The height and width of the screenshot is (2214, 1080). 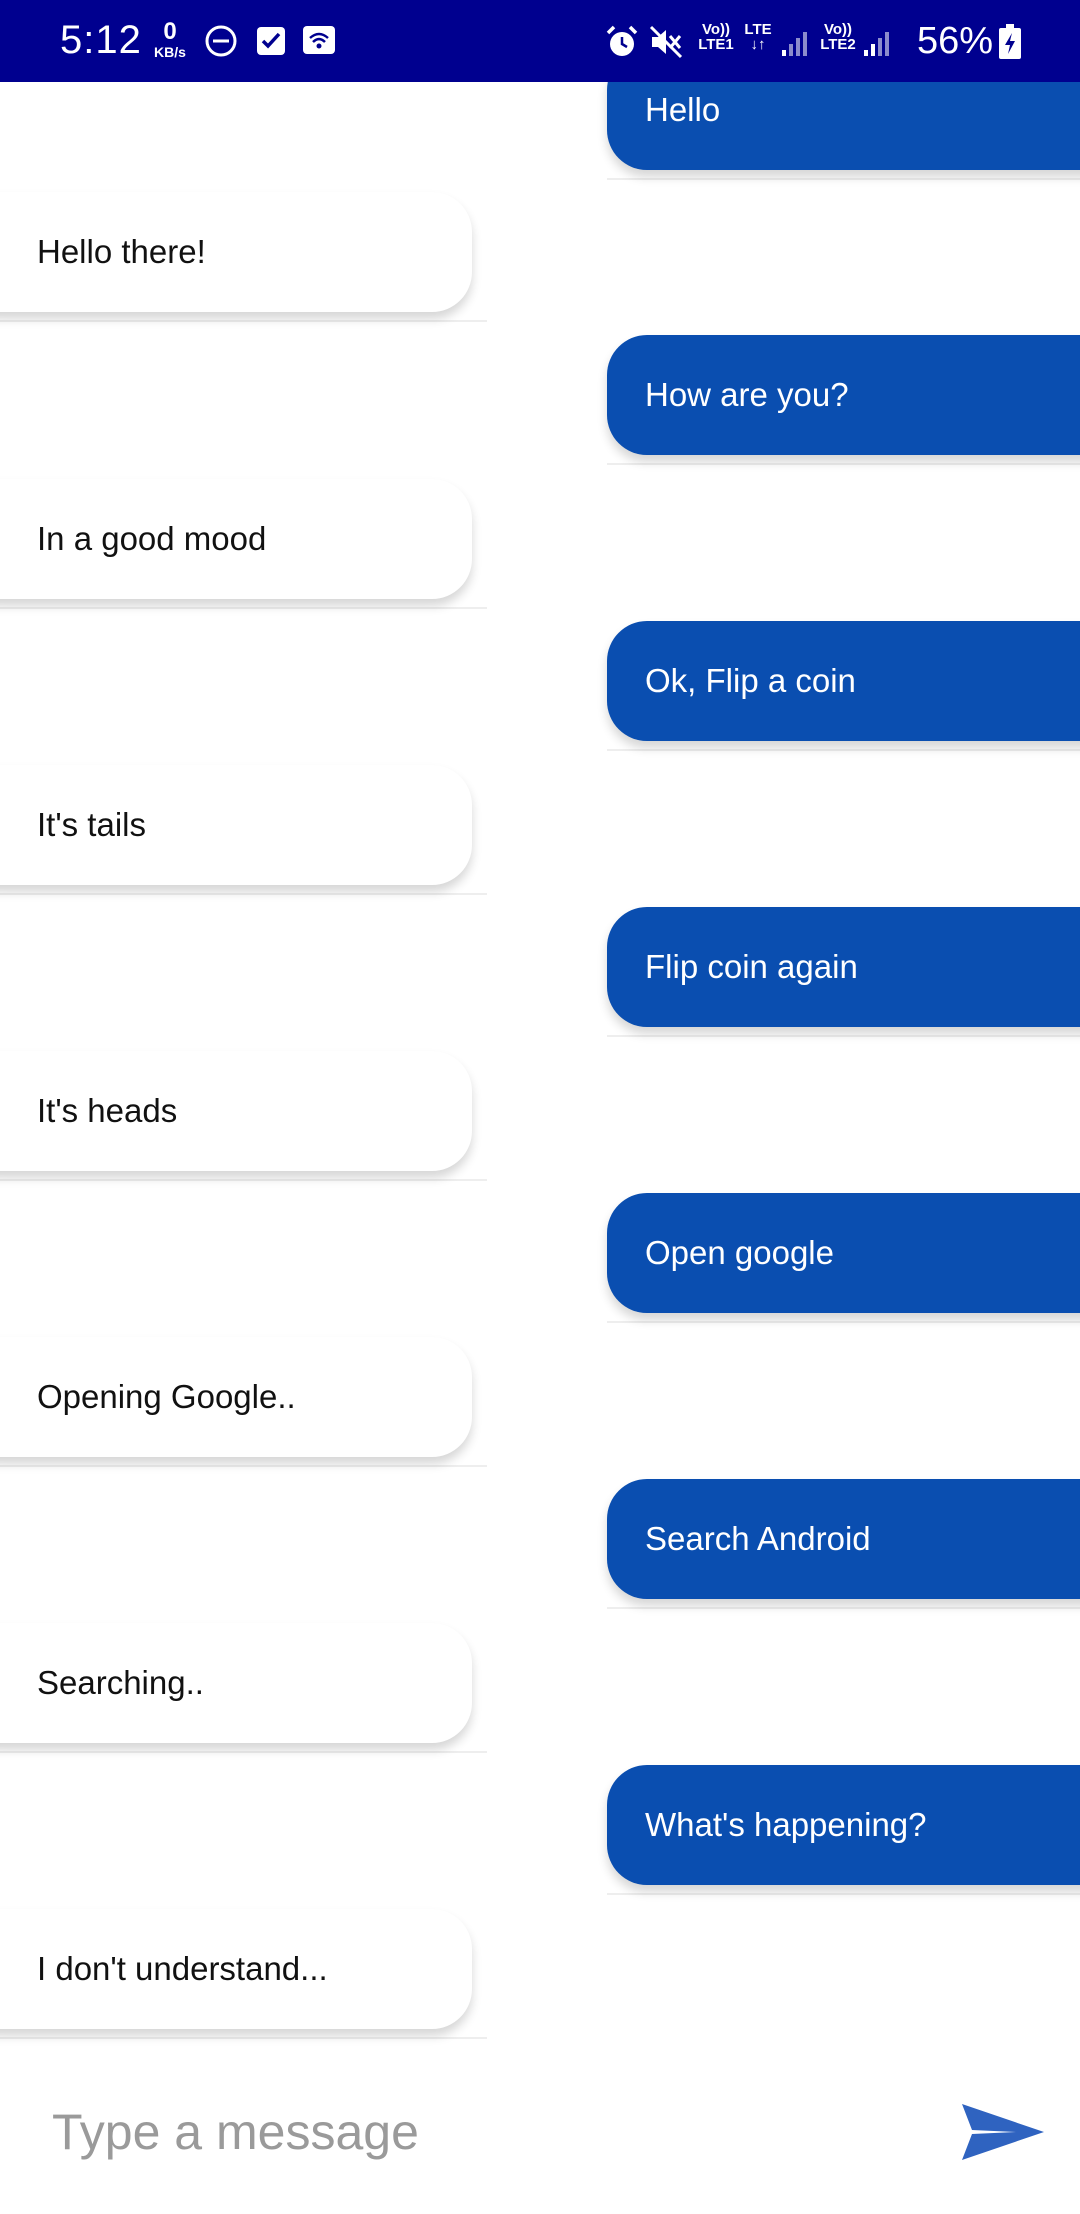 What do you see at coordinates (716, 44) in the screenshot?
I see `sim1-label-bottom: LTE1` at bounding box center [716, 44].